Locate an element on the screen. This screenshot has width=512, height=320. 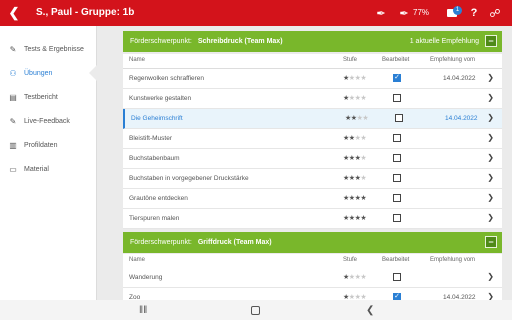
system-nav-bar: ‖‖ ❮ is located at coordinates (256, 310).